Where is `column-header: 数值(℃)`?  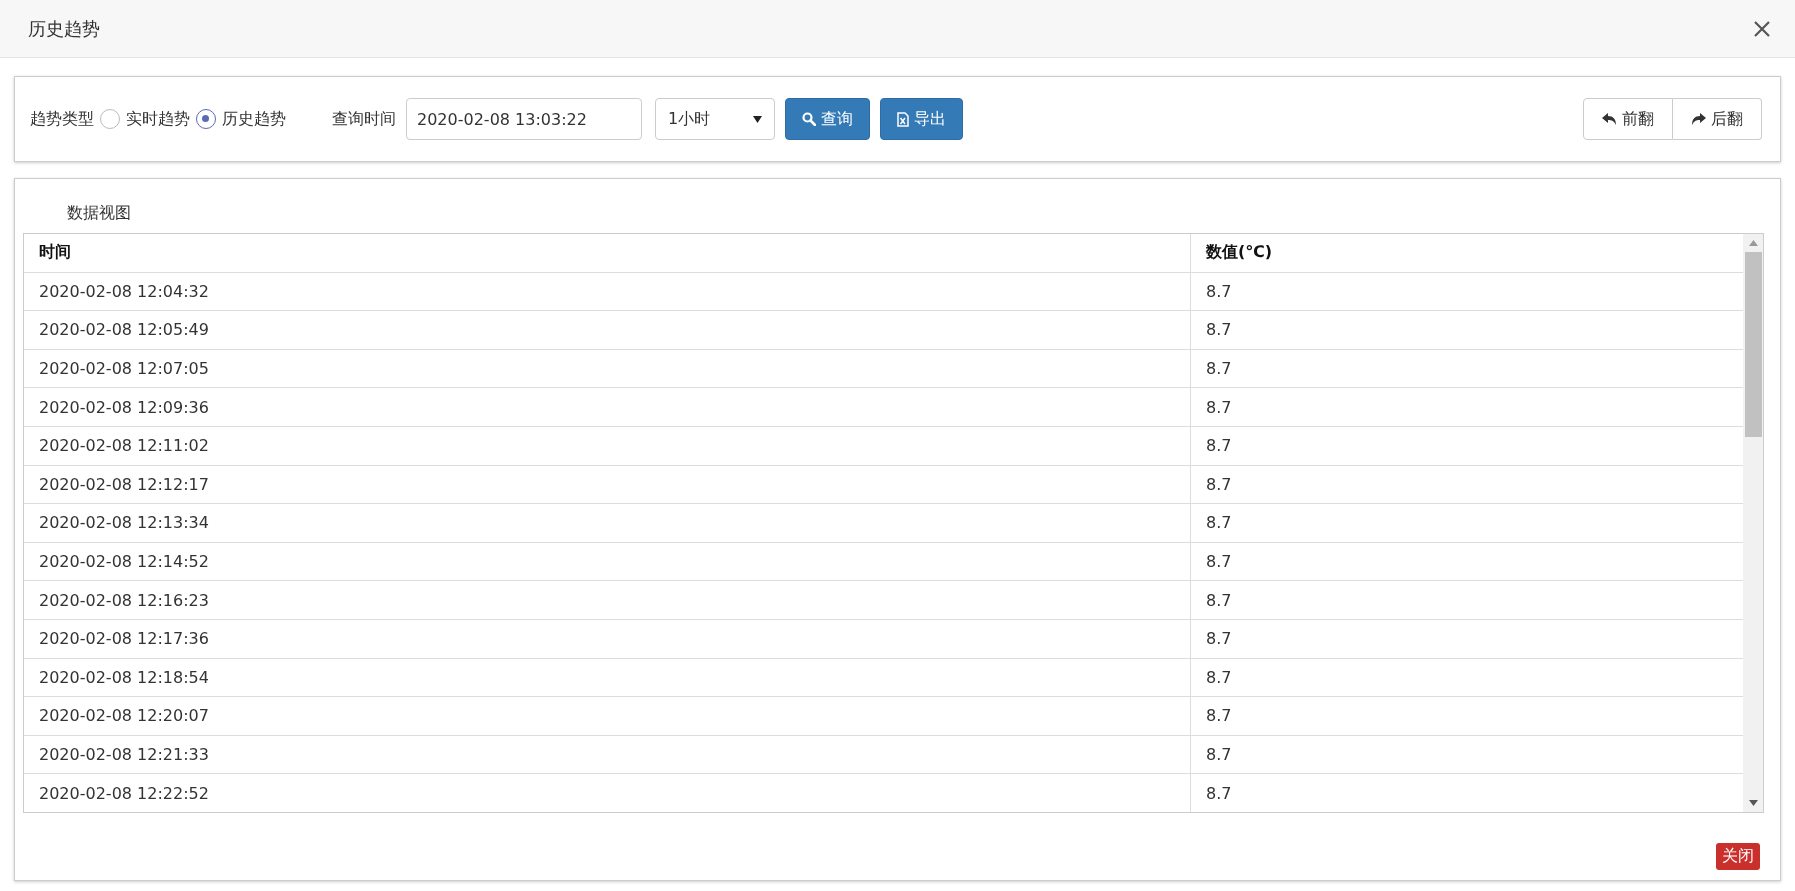 column-header: 数值(℃) is located at coordinates (1239, 252).